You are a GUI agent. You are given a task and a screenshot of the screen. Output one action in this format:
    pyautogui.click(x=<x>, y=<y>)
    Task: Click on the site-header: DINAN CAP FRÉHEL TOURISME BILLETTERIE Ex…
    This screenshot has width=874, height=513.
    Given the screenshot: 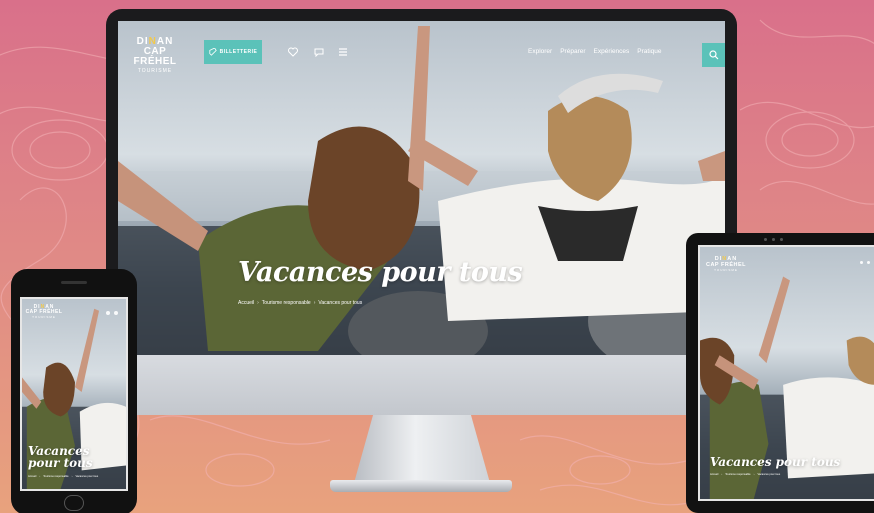 What is the action you would take?
    pyautogui.click(x=421, y=50)
    